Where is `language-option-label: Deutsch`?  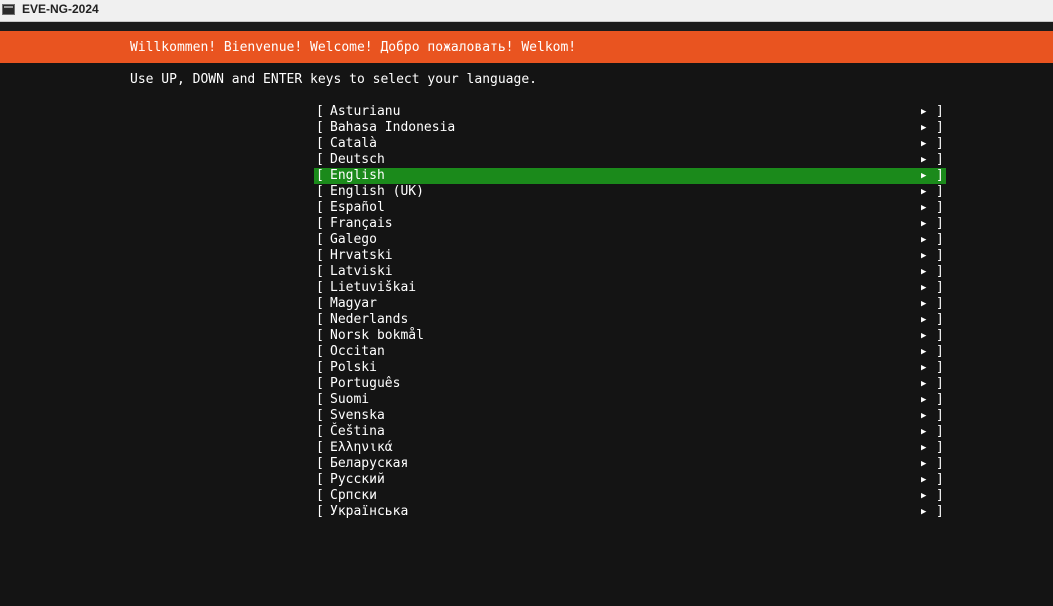
language-option-label: Deutsch is located at coordinates (357, 159).